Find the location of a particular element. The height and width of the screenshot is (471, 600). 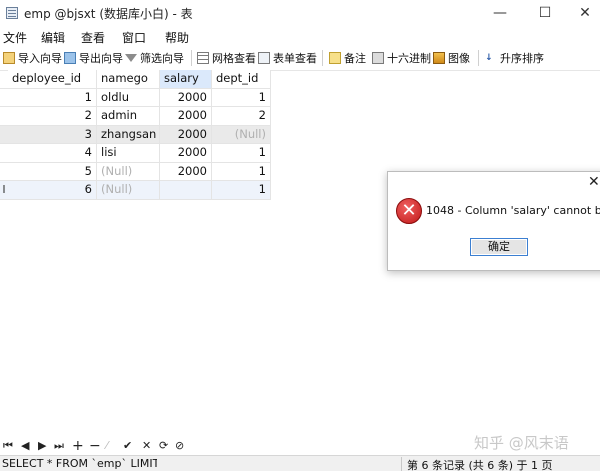

first-record-icon: ⏮ is located at coordinates (8, 446).